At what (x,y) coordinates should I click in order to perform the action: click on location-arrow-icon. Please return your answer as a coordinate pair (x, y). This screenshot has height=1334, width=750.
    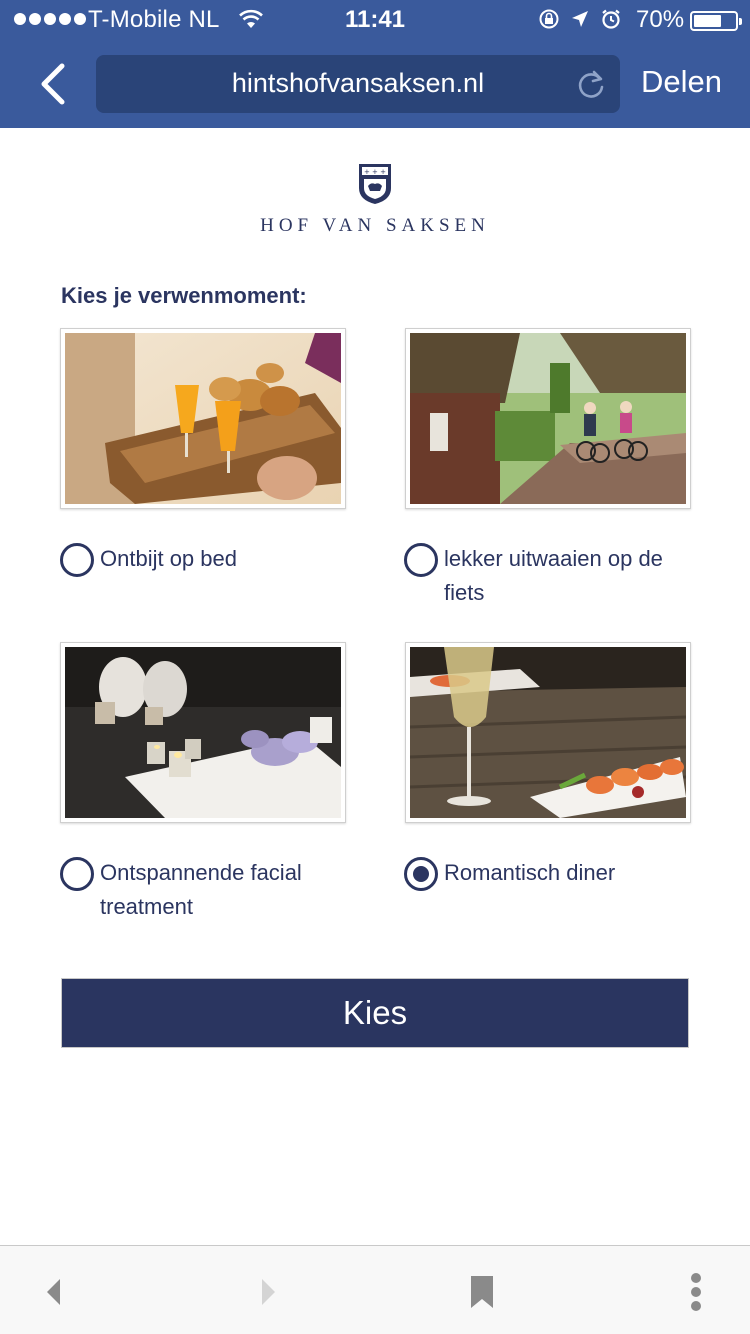
    Looking at the image, I should click on (580, 19).